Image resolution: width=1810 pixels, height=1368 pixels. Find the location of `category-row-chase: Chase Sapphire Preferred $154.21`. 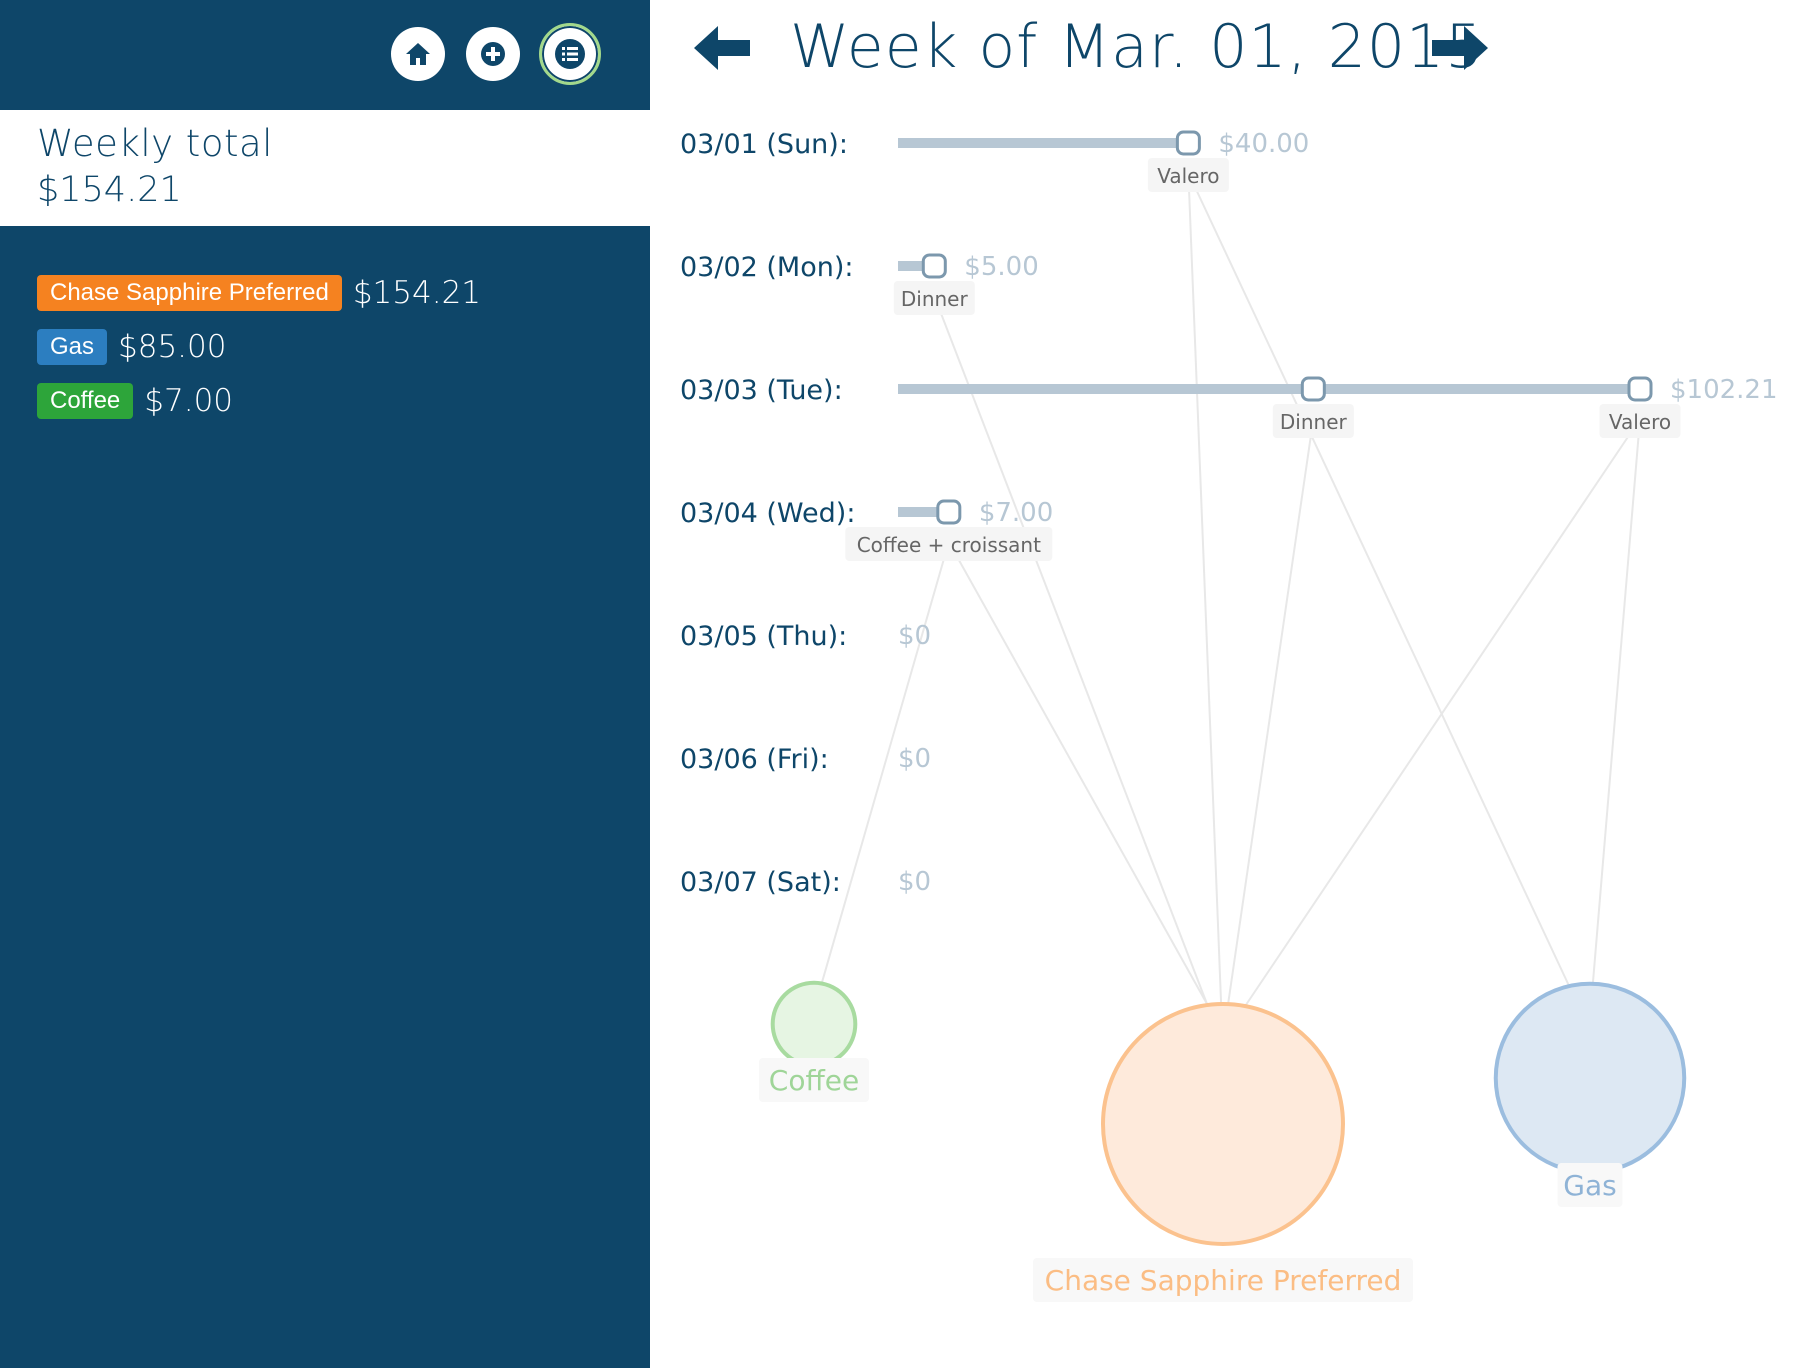

category-row-chase: Chase Sapphire Preferred $154.21 is located at coordinates (259, 293).